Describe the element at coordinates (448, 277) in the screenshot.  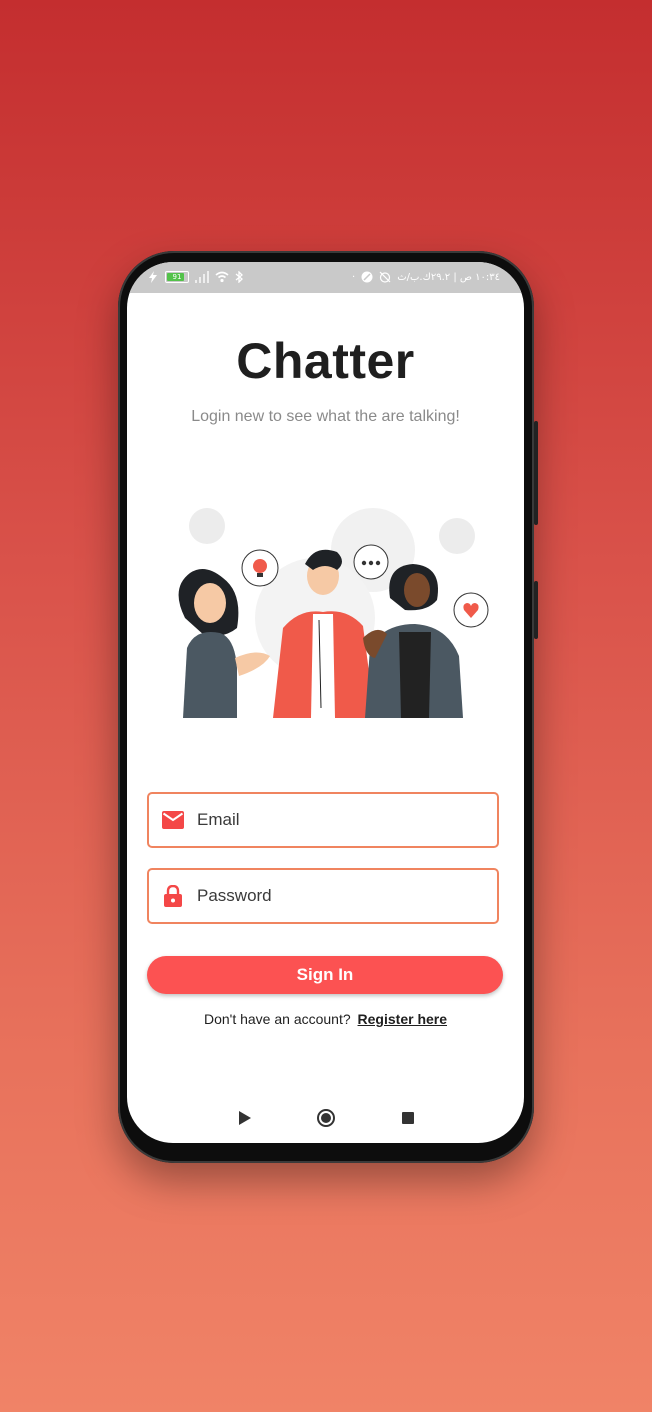
I see `status-time: ١٠:٣٤ ص | ٢٩.٢ك.ب/ث` at that location.